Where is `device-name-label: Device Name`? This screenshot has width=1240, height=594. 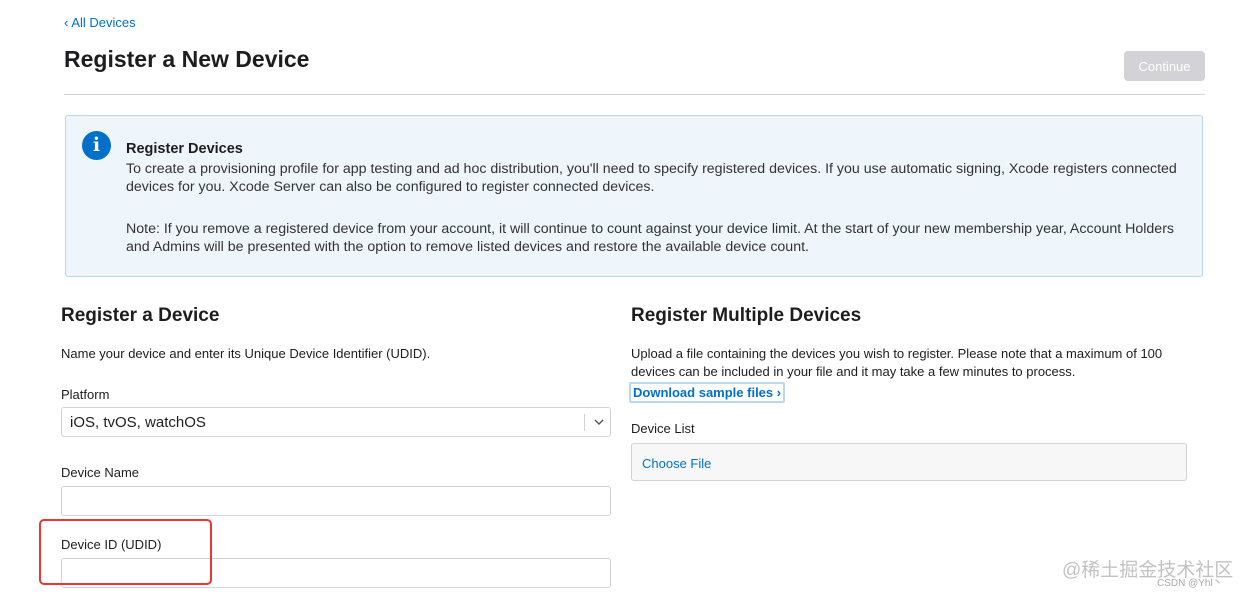
device-name-label: Device Name is located at coordinates (100, 472).